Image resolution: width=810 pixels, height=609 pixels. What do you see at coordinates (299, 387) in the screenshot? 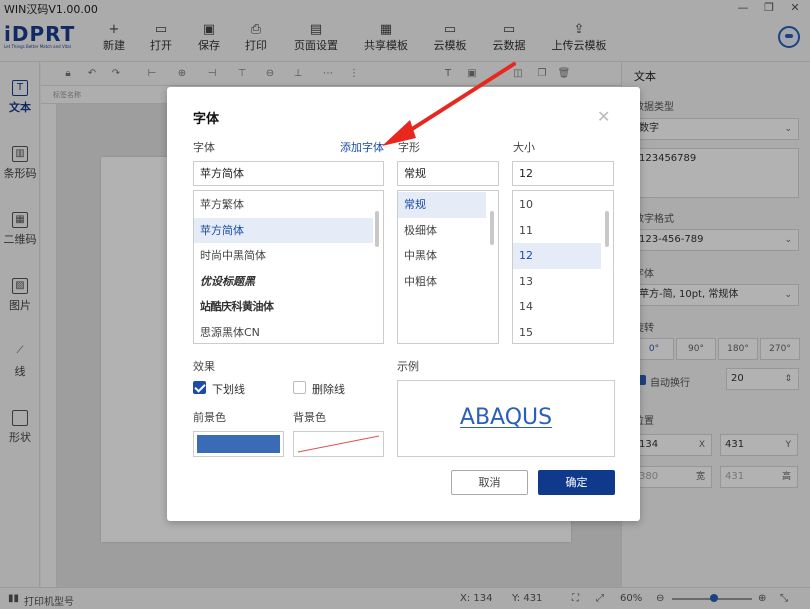
I see `strikethrough-checkbox` at bounding box center [299, 387].